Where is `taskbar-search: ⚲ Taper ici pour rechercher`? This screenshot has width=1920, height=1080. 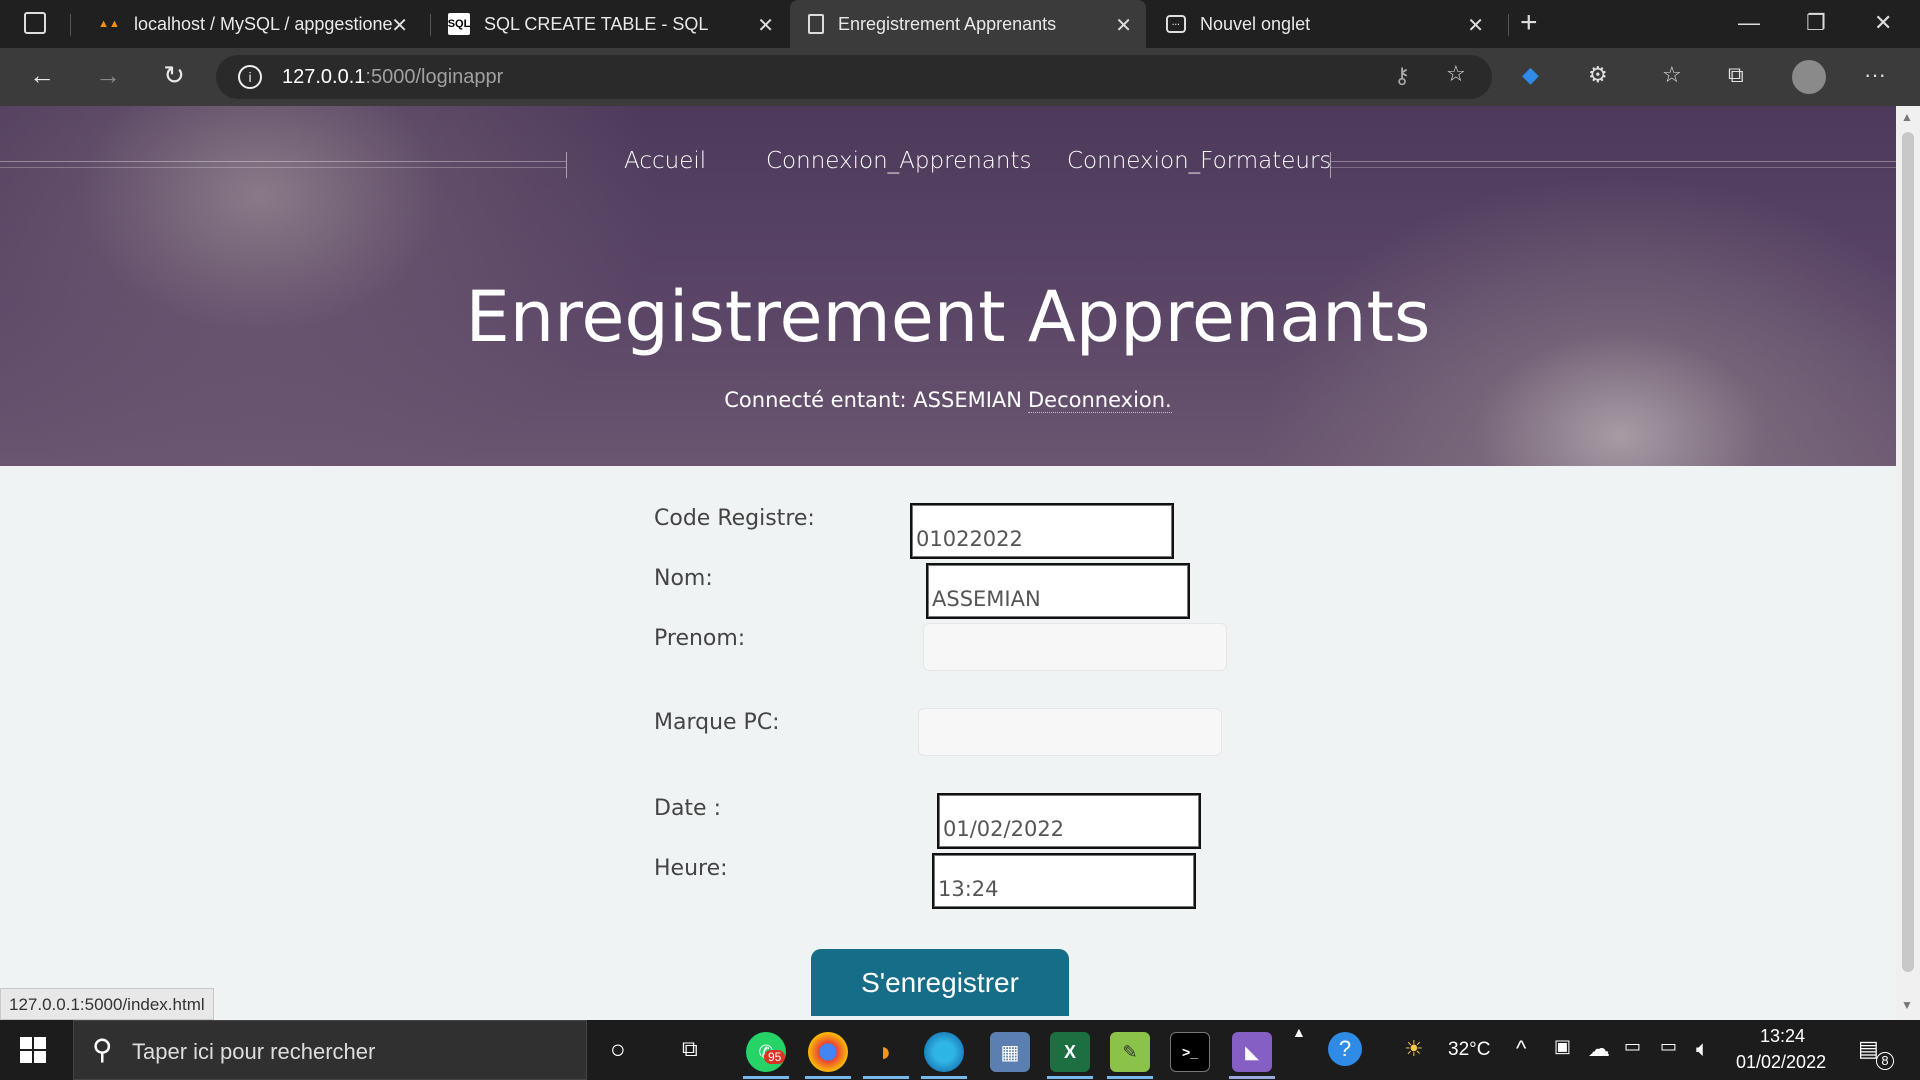
taskbar-search: ⚲ Taper ici pour rechercher is located at coordinates (330, 1050).